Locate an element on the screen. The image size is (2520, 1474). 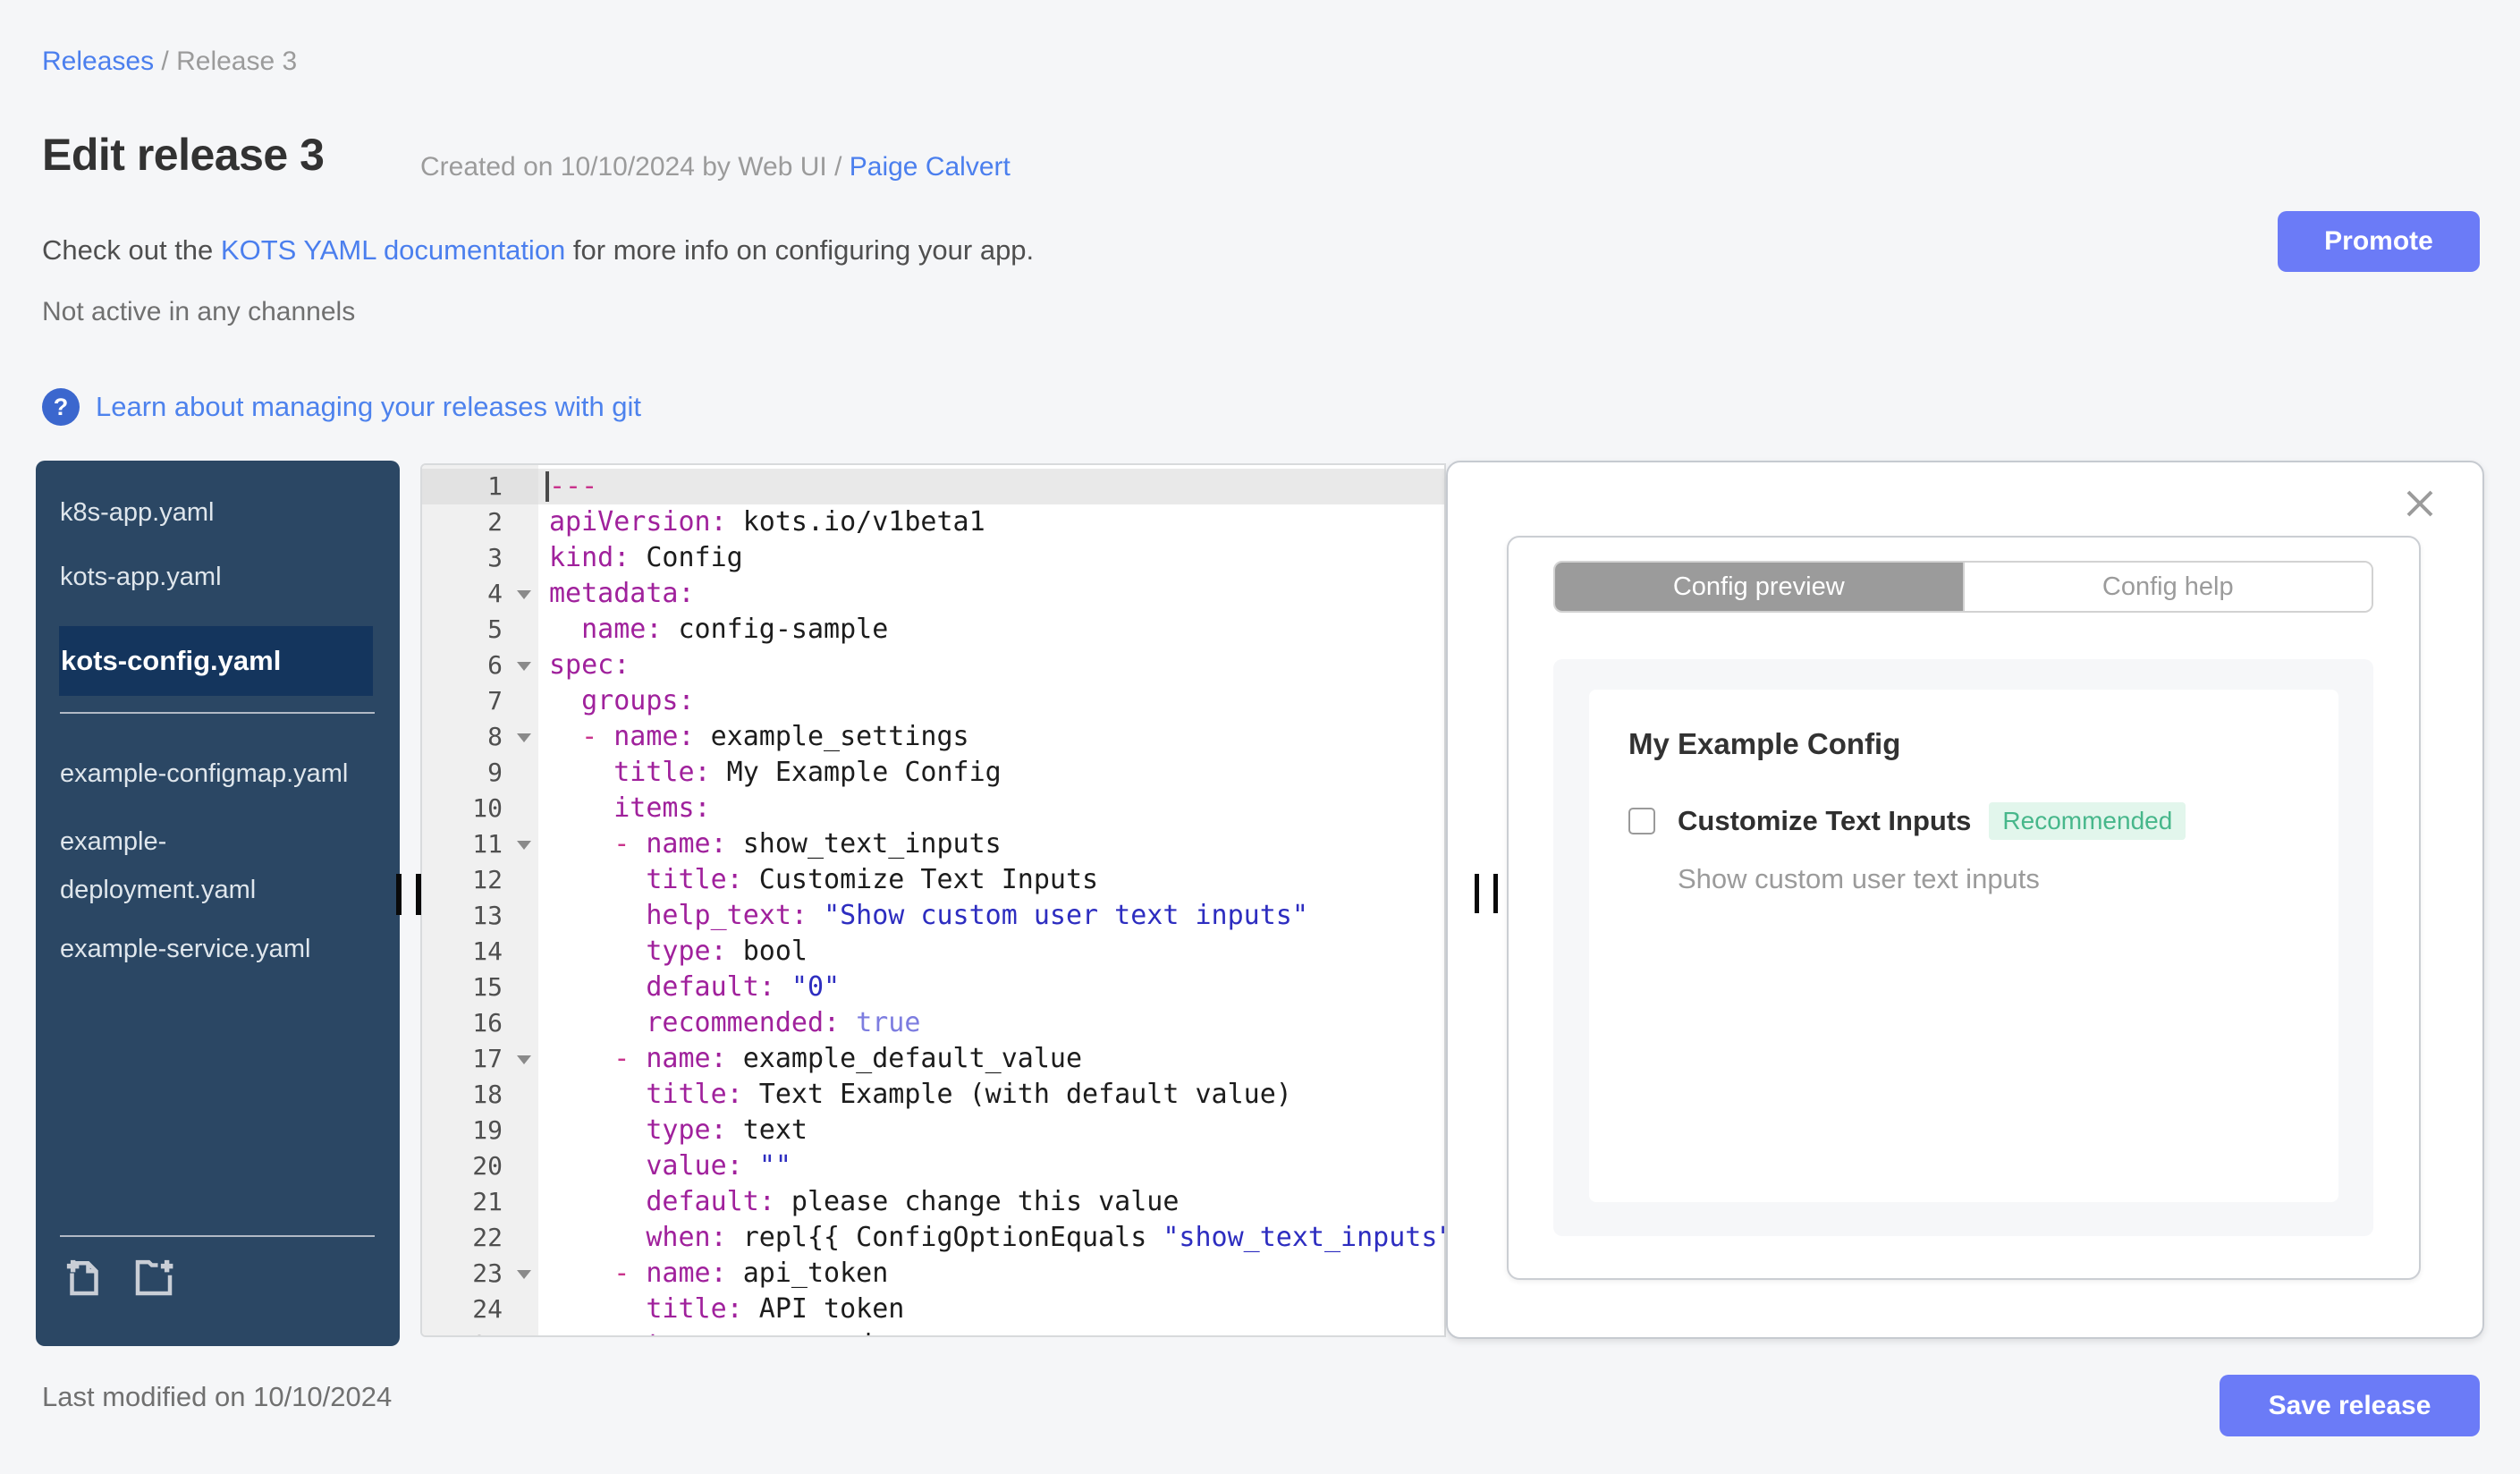
code-text: name: config-sample is located at coordinates (991, 630).